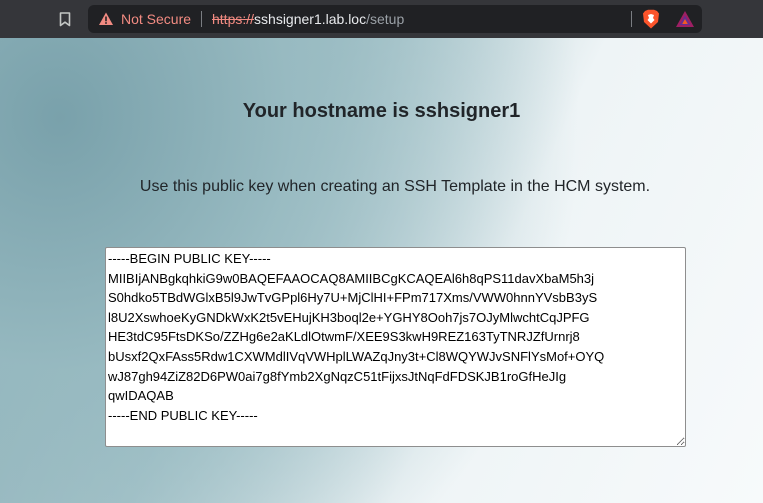 The width and height of the screenshot is (763, 503). I want to click on warning-icon, so click(106, 19).